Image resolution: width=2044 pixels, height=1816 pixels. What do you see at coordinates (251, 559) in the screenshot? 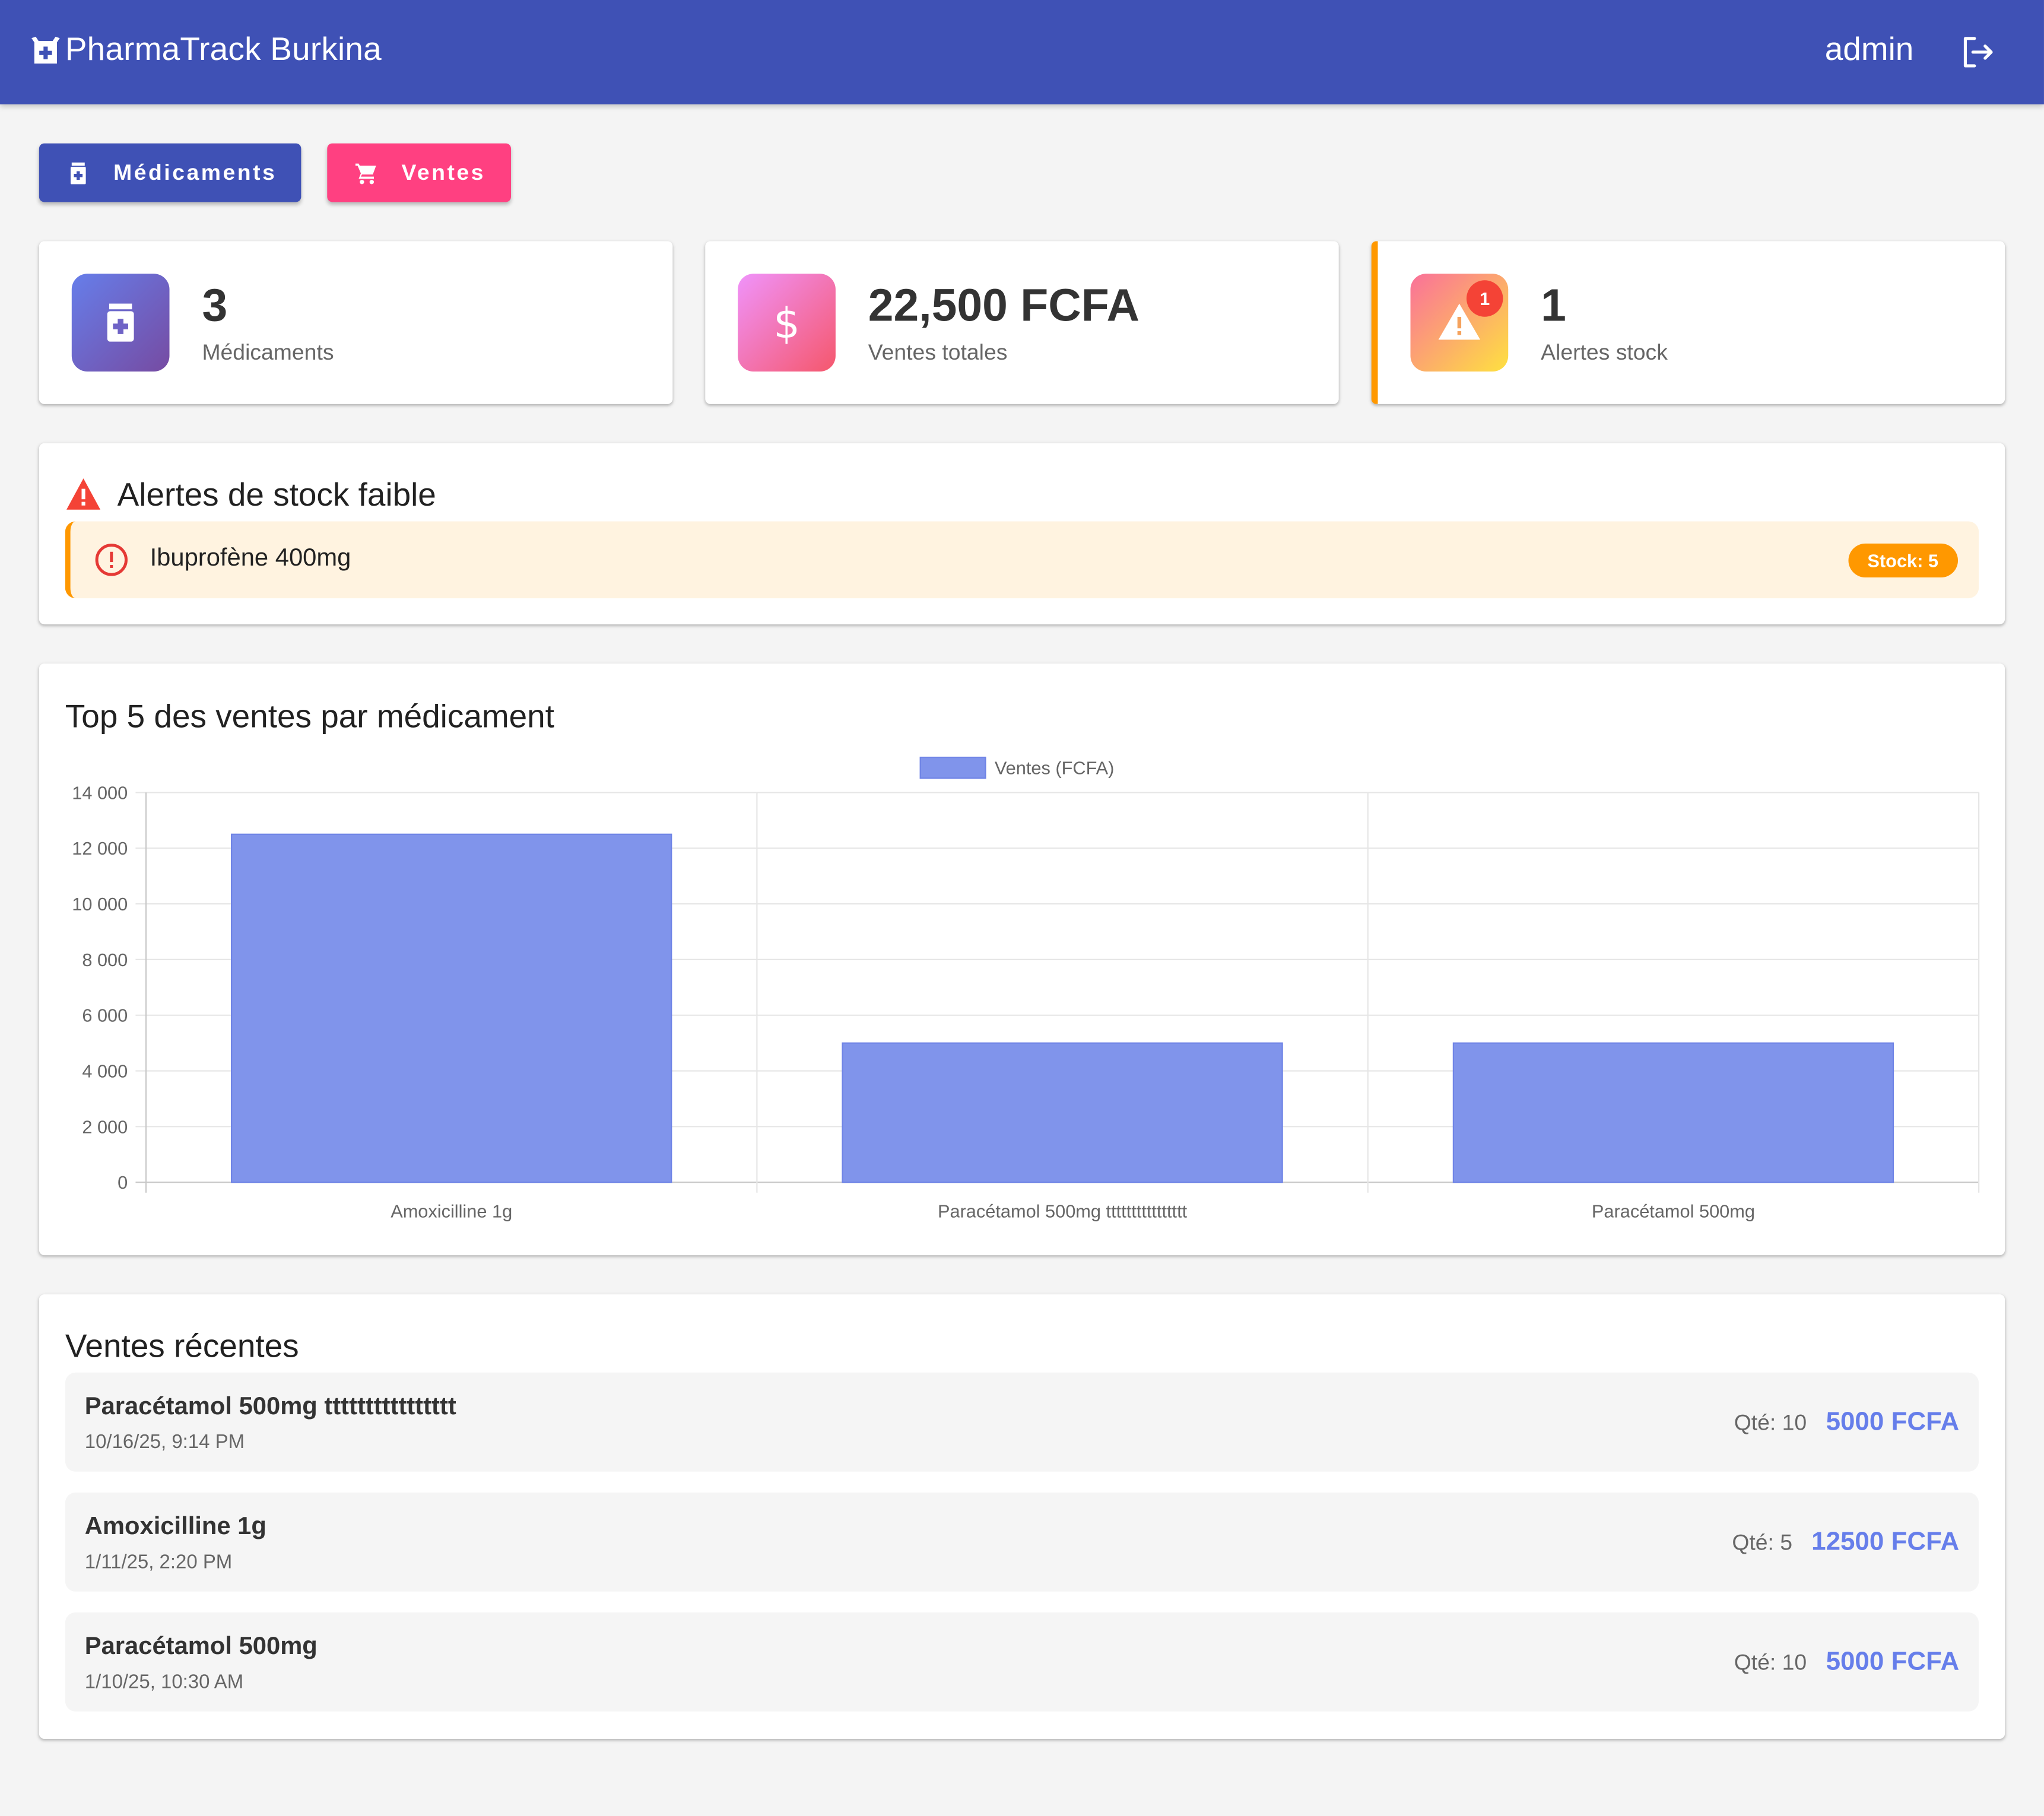
I see `alert-item-name: Ibuprofène 400mg` at bounding box center [251, 559].